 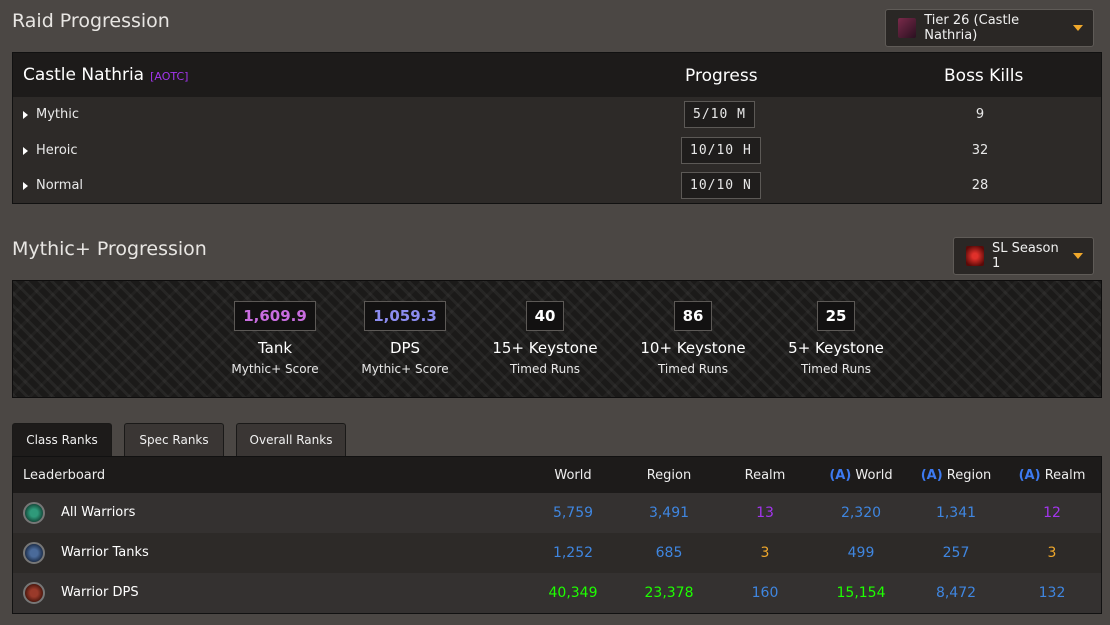 I want to click on difficulty-label: Normal, so click(x=60, y=185).